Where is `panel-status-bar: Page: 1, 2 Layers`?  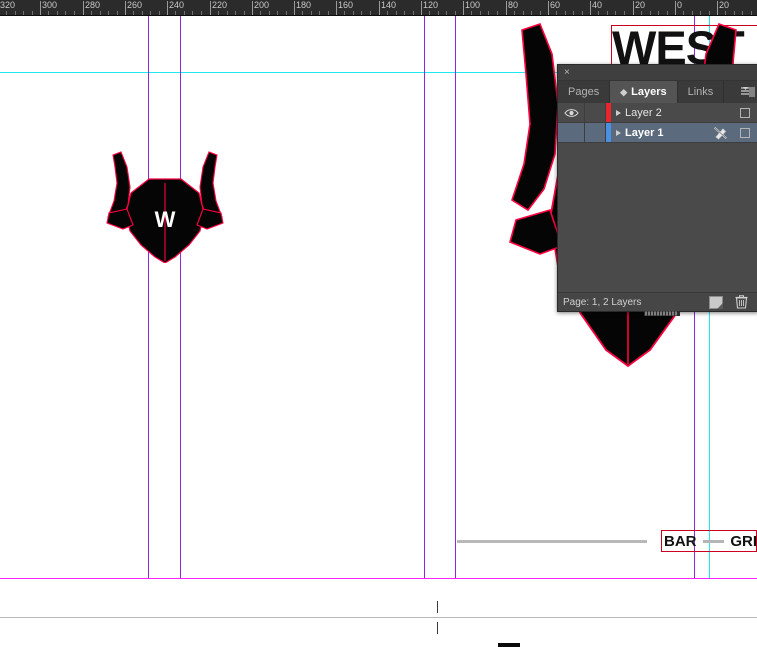 panel-status-bar: Page: 1, 2 Layers is located at coordinates (657, 301).